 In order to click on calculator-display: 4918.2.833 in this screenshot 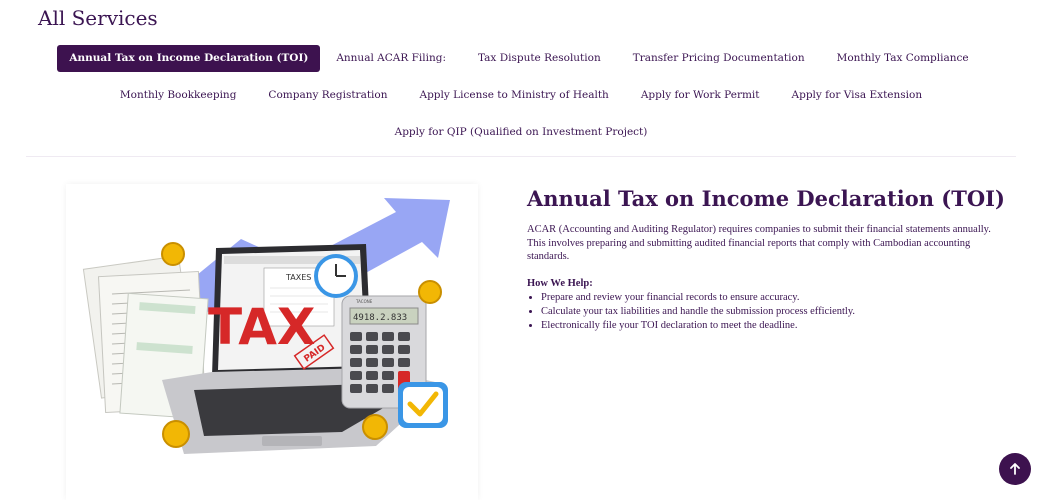, I will do `click(380, 318)`.